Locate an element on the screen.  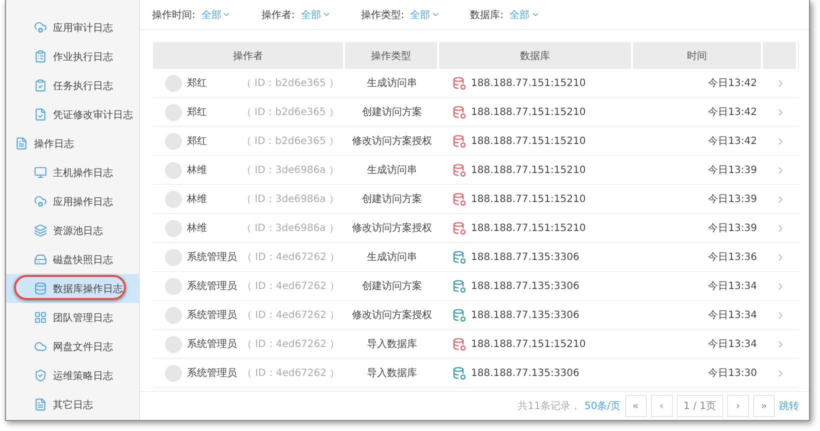
page-indicator: 1 / 1页 is located at coordinates (699, 406).